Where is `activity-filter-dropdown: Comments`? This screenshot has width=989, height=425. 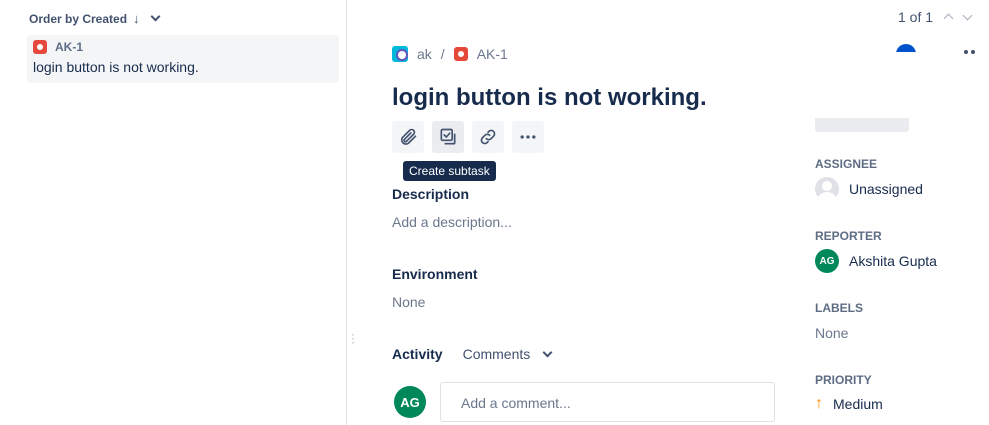 activity-filter-dropdown: Comments is located at coordinates (507, 354).